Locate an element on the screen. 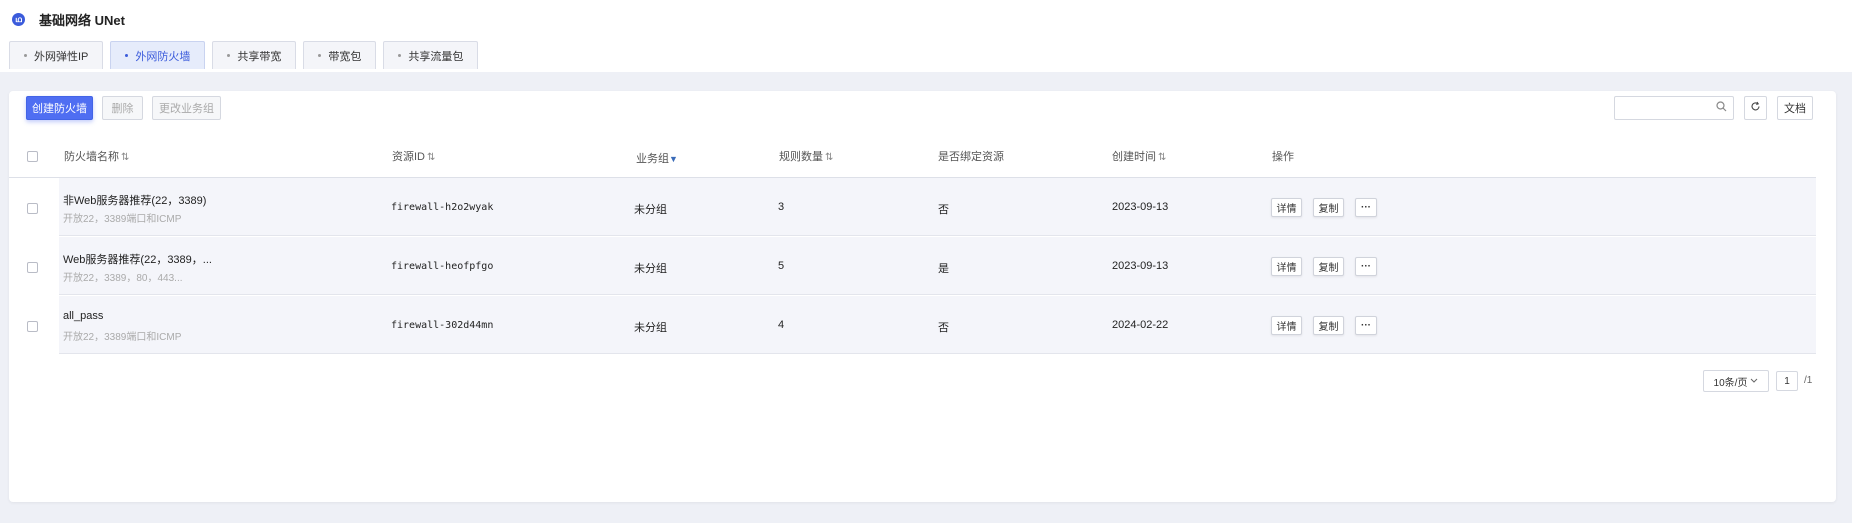 The height and width of the screenshot is (523, 1852). column-label: 资源ID is located at coordinates (408, 157).